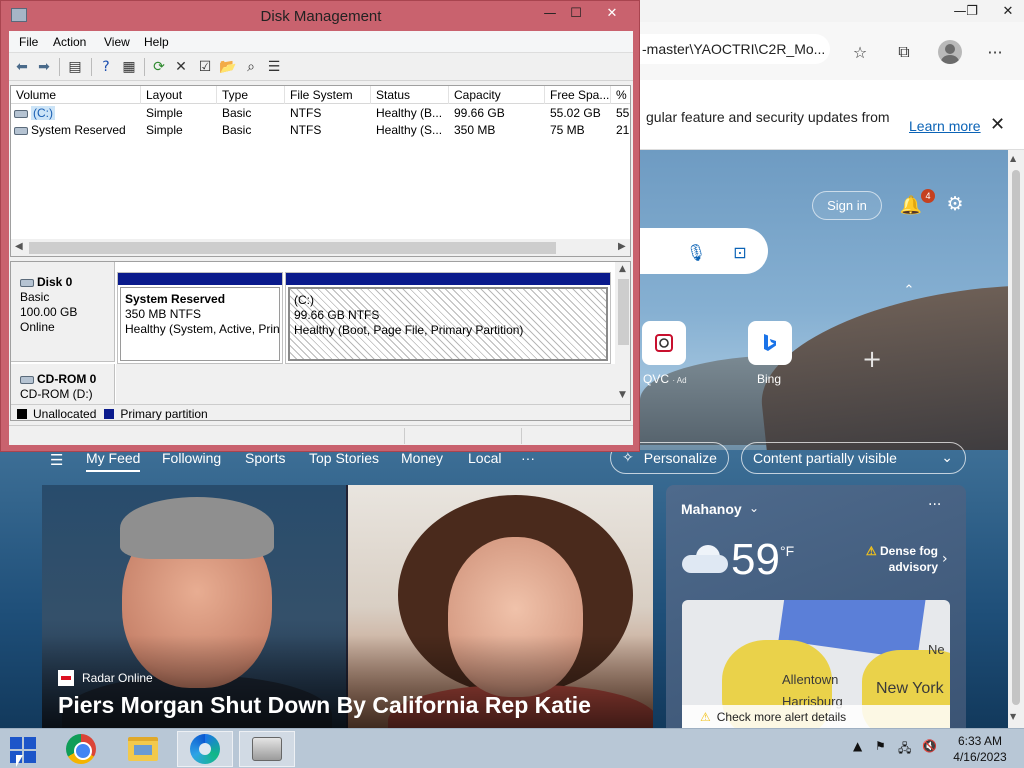 The height and width of the screenshot is (768, 1024). What do you see at coordinates (56, 460) in the screenshot?
I see `hamburger-menu-icon: ☰` at bounding box center [56, 460].